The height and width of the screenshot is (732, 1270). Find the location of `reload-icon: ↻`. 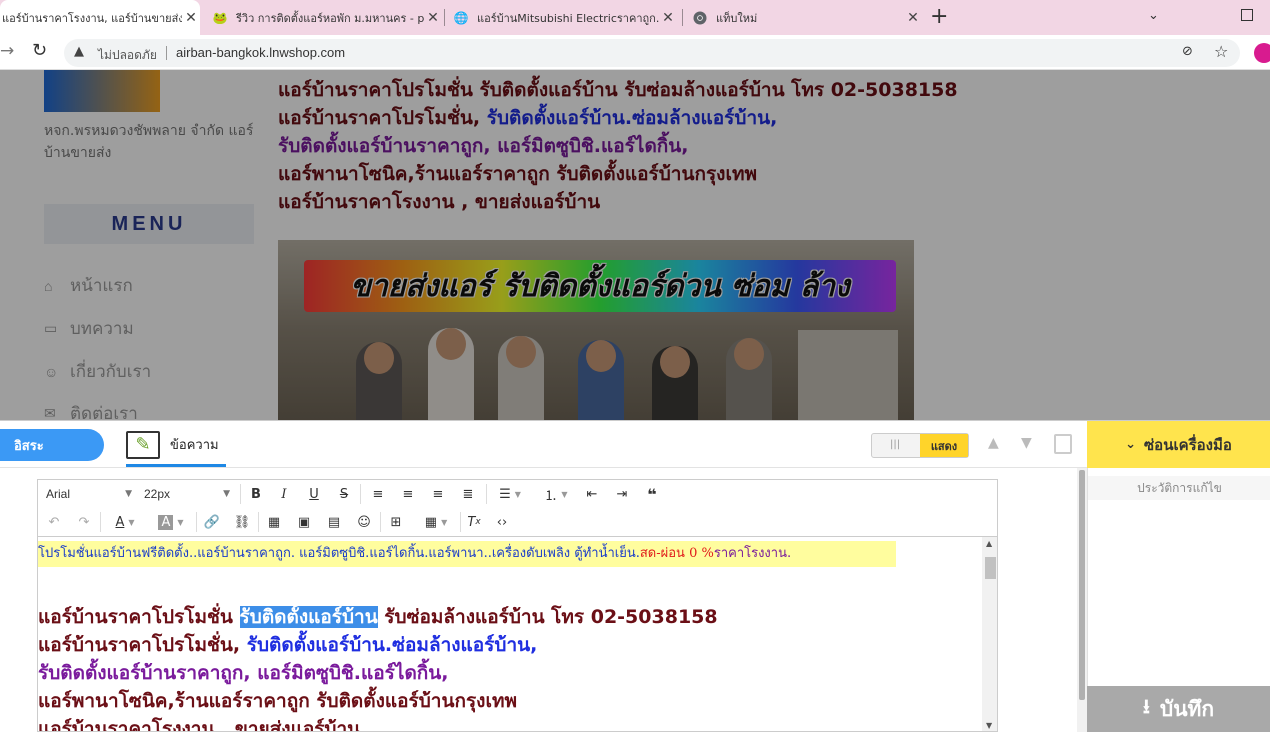

reload-icon: ↻ is located at coordinates (39, 50).